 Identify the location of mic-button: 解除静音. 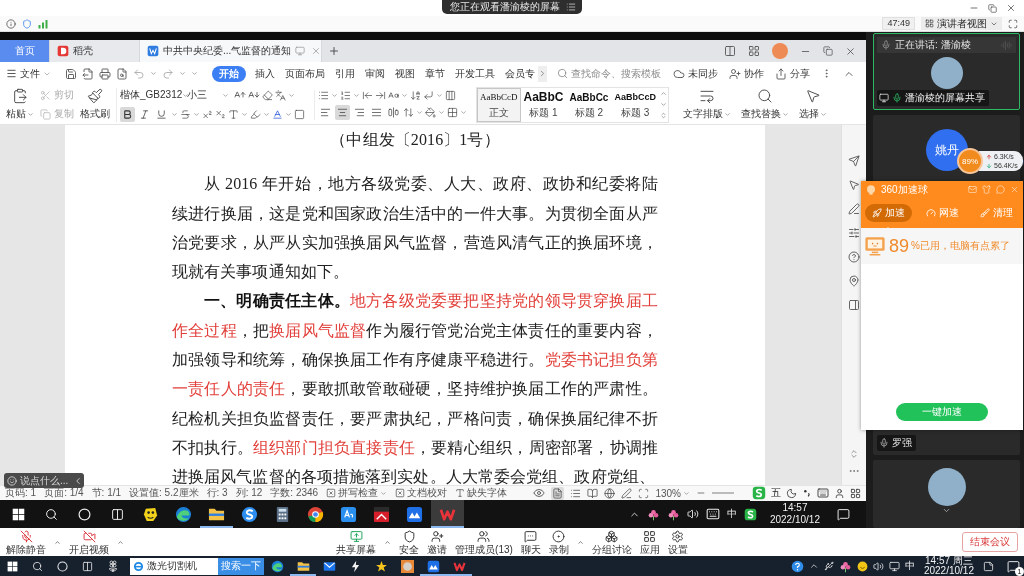
(26, 542).